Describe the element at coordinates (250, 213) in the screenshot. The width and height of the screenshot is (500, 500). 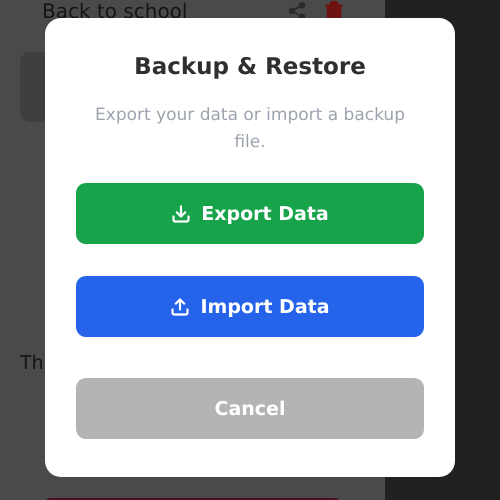
I see `export-button: Export Data` at that location.